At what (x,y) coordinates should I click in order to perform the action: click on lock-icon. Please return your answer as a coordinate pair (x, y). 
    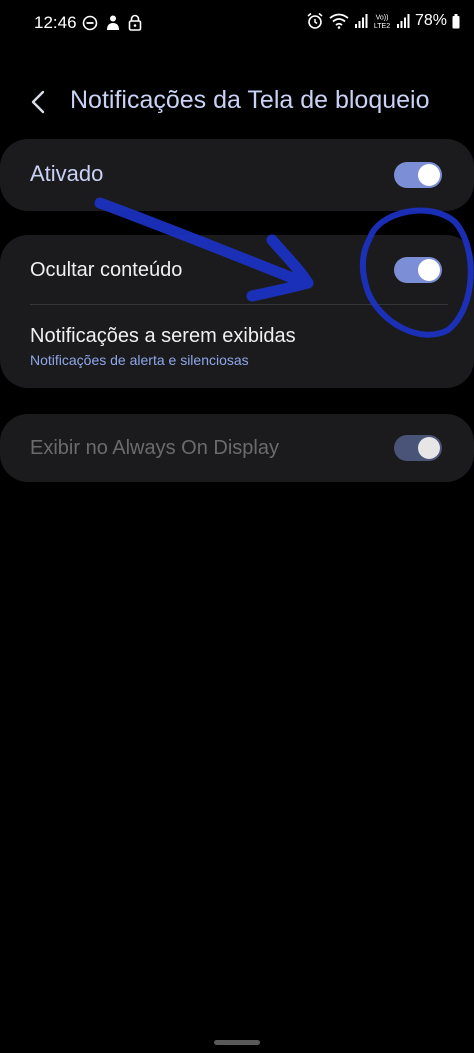
    Looking at the image, I should click on (135, 22).